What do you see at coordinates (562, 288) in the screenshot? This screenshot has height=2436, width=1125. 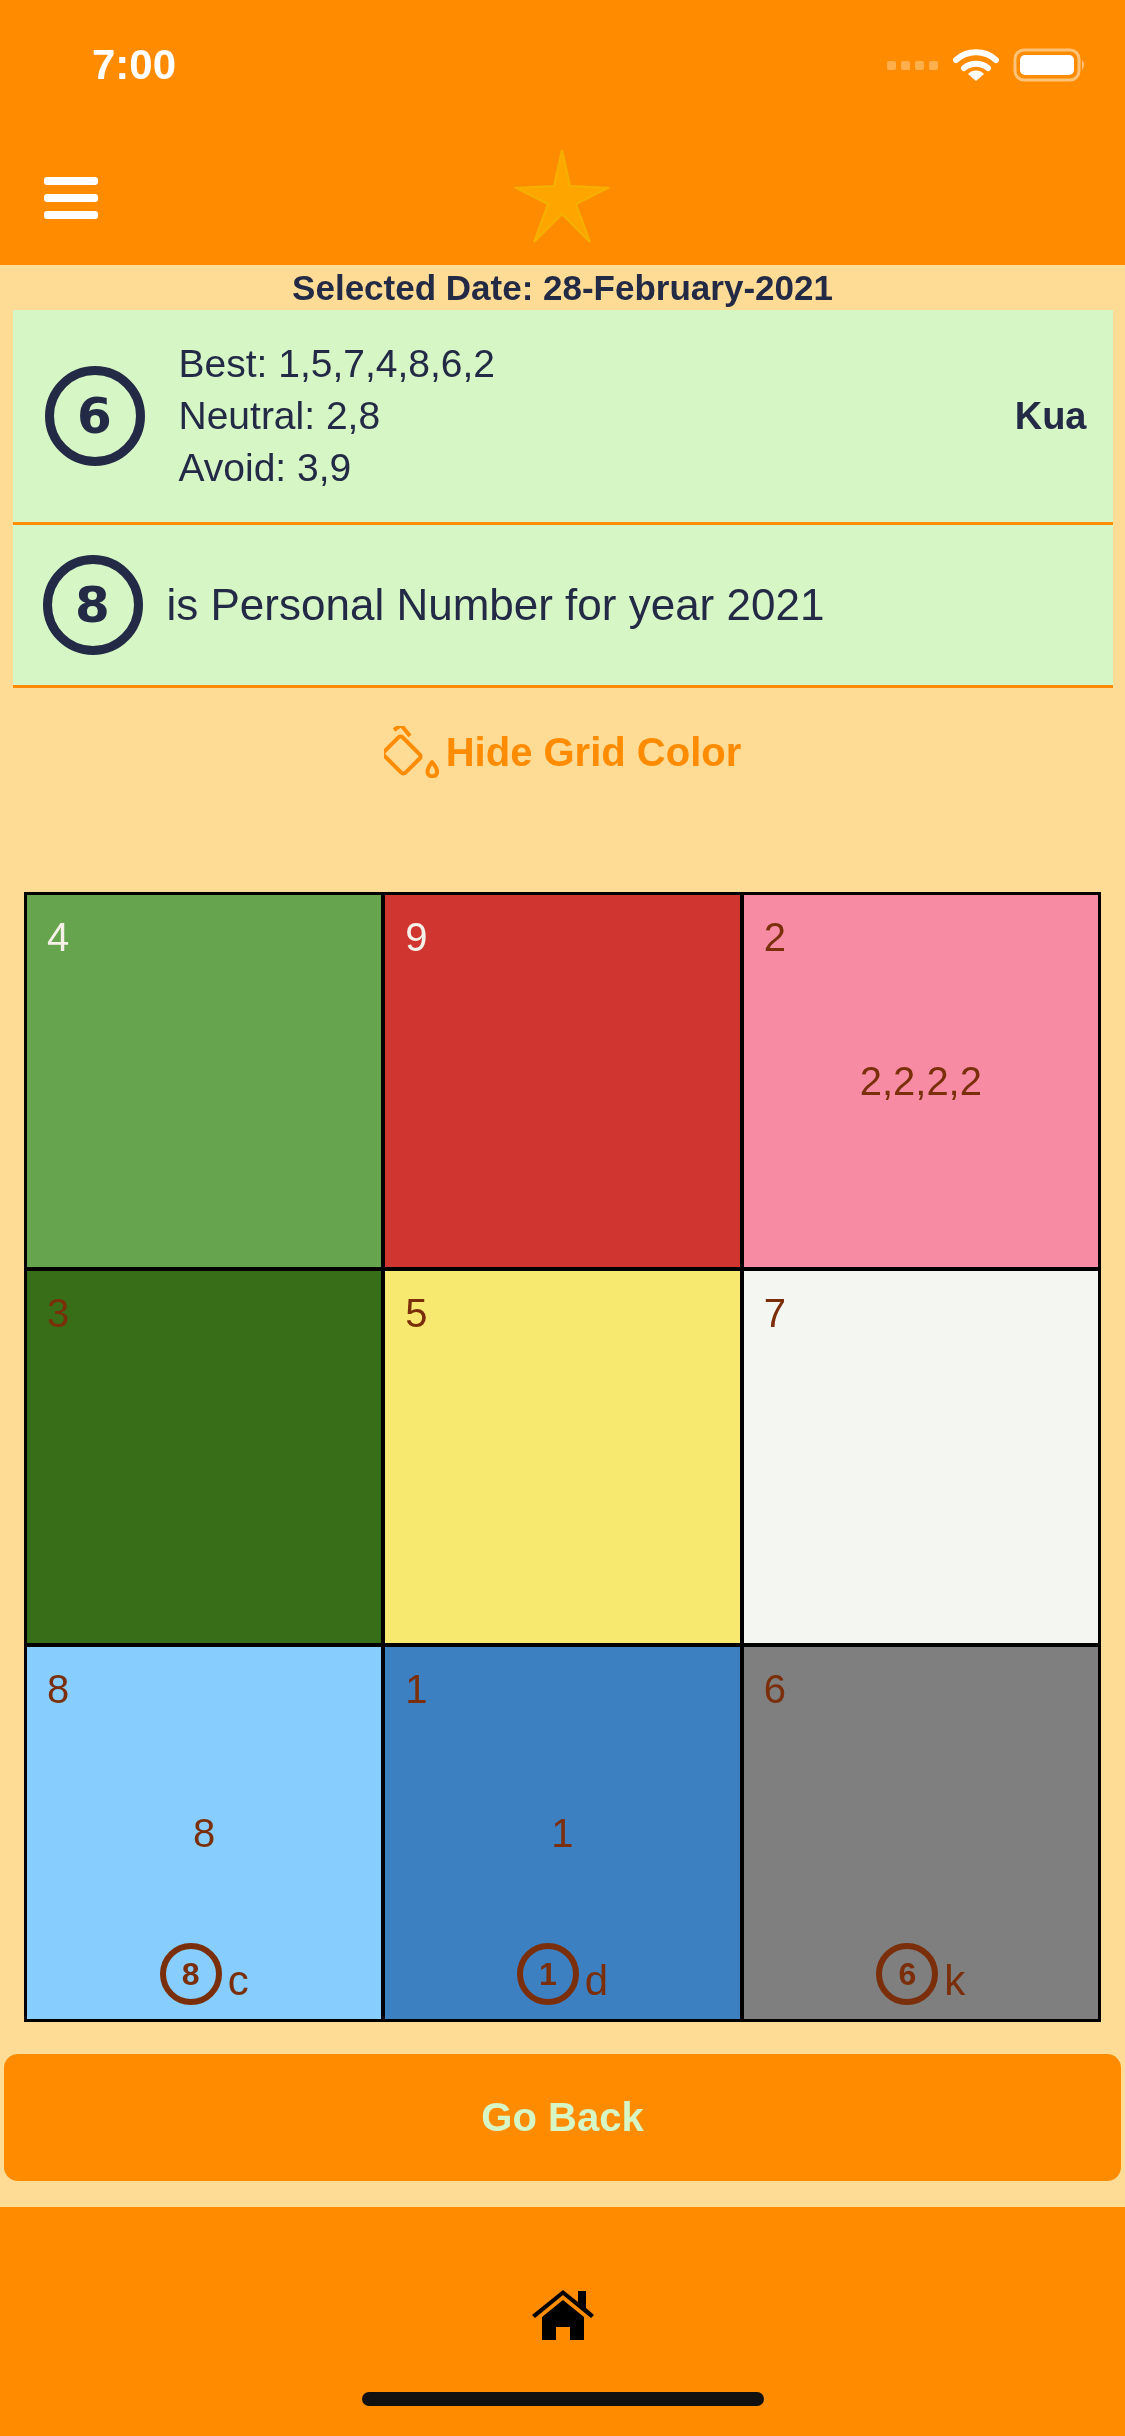 I see `selected-date: Selected Date: 28-February-2021` at bounding box center [562, 288].